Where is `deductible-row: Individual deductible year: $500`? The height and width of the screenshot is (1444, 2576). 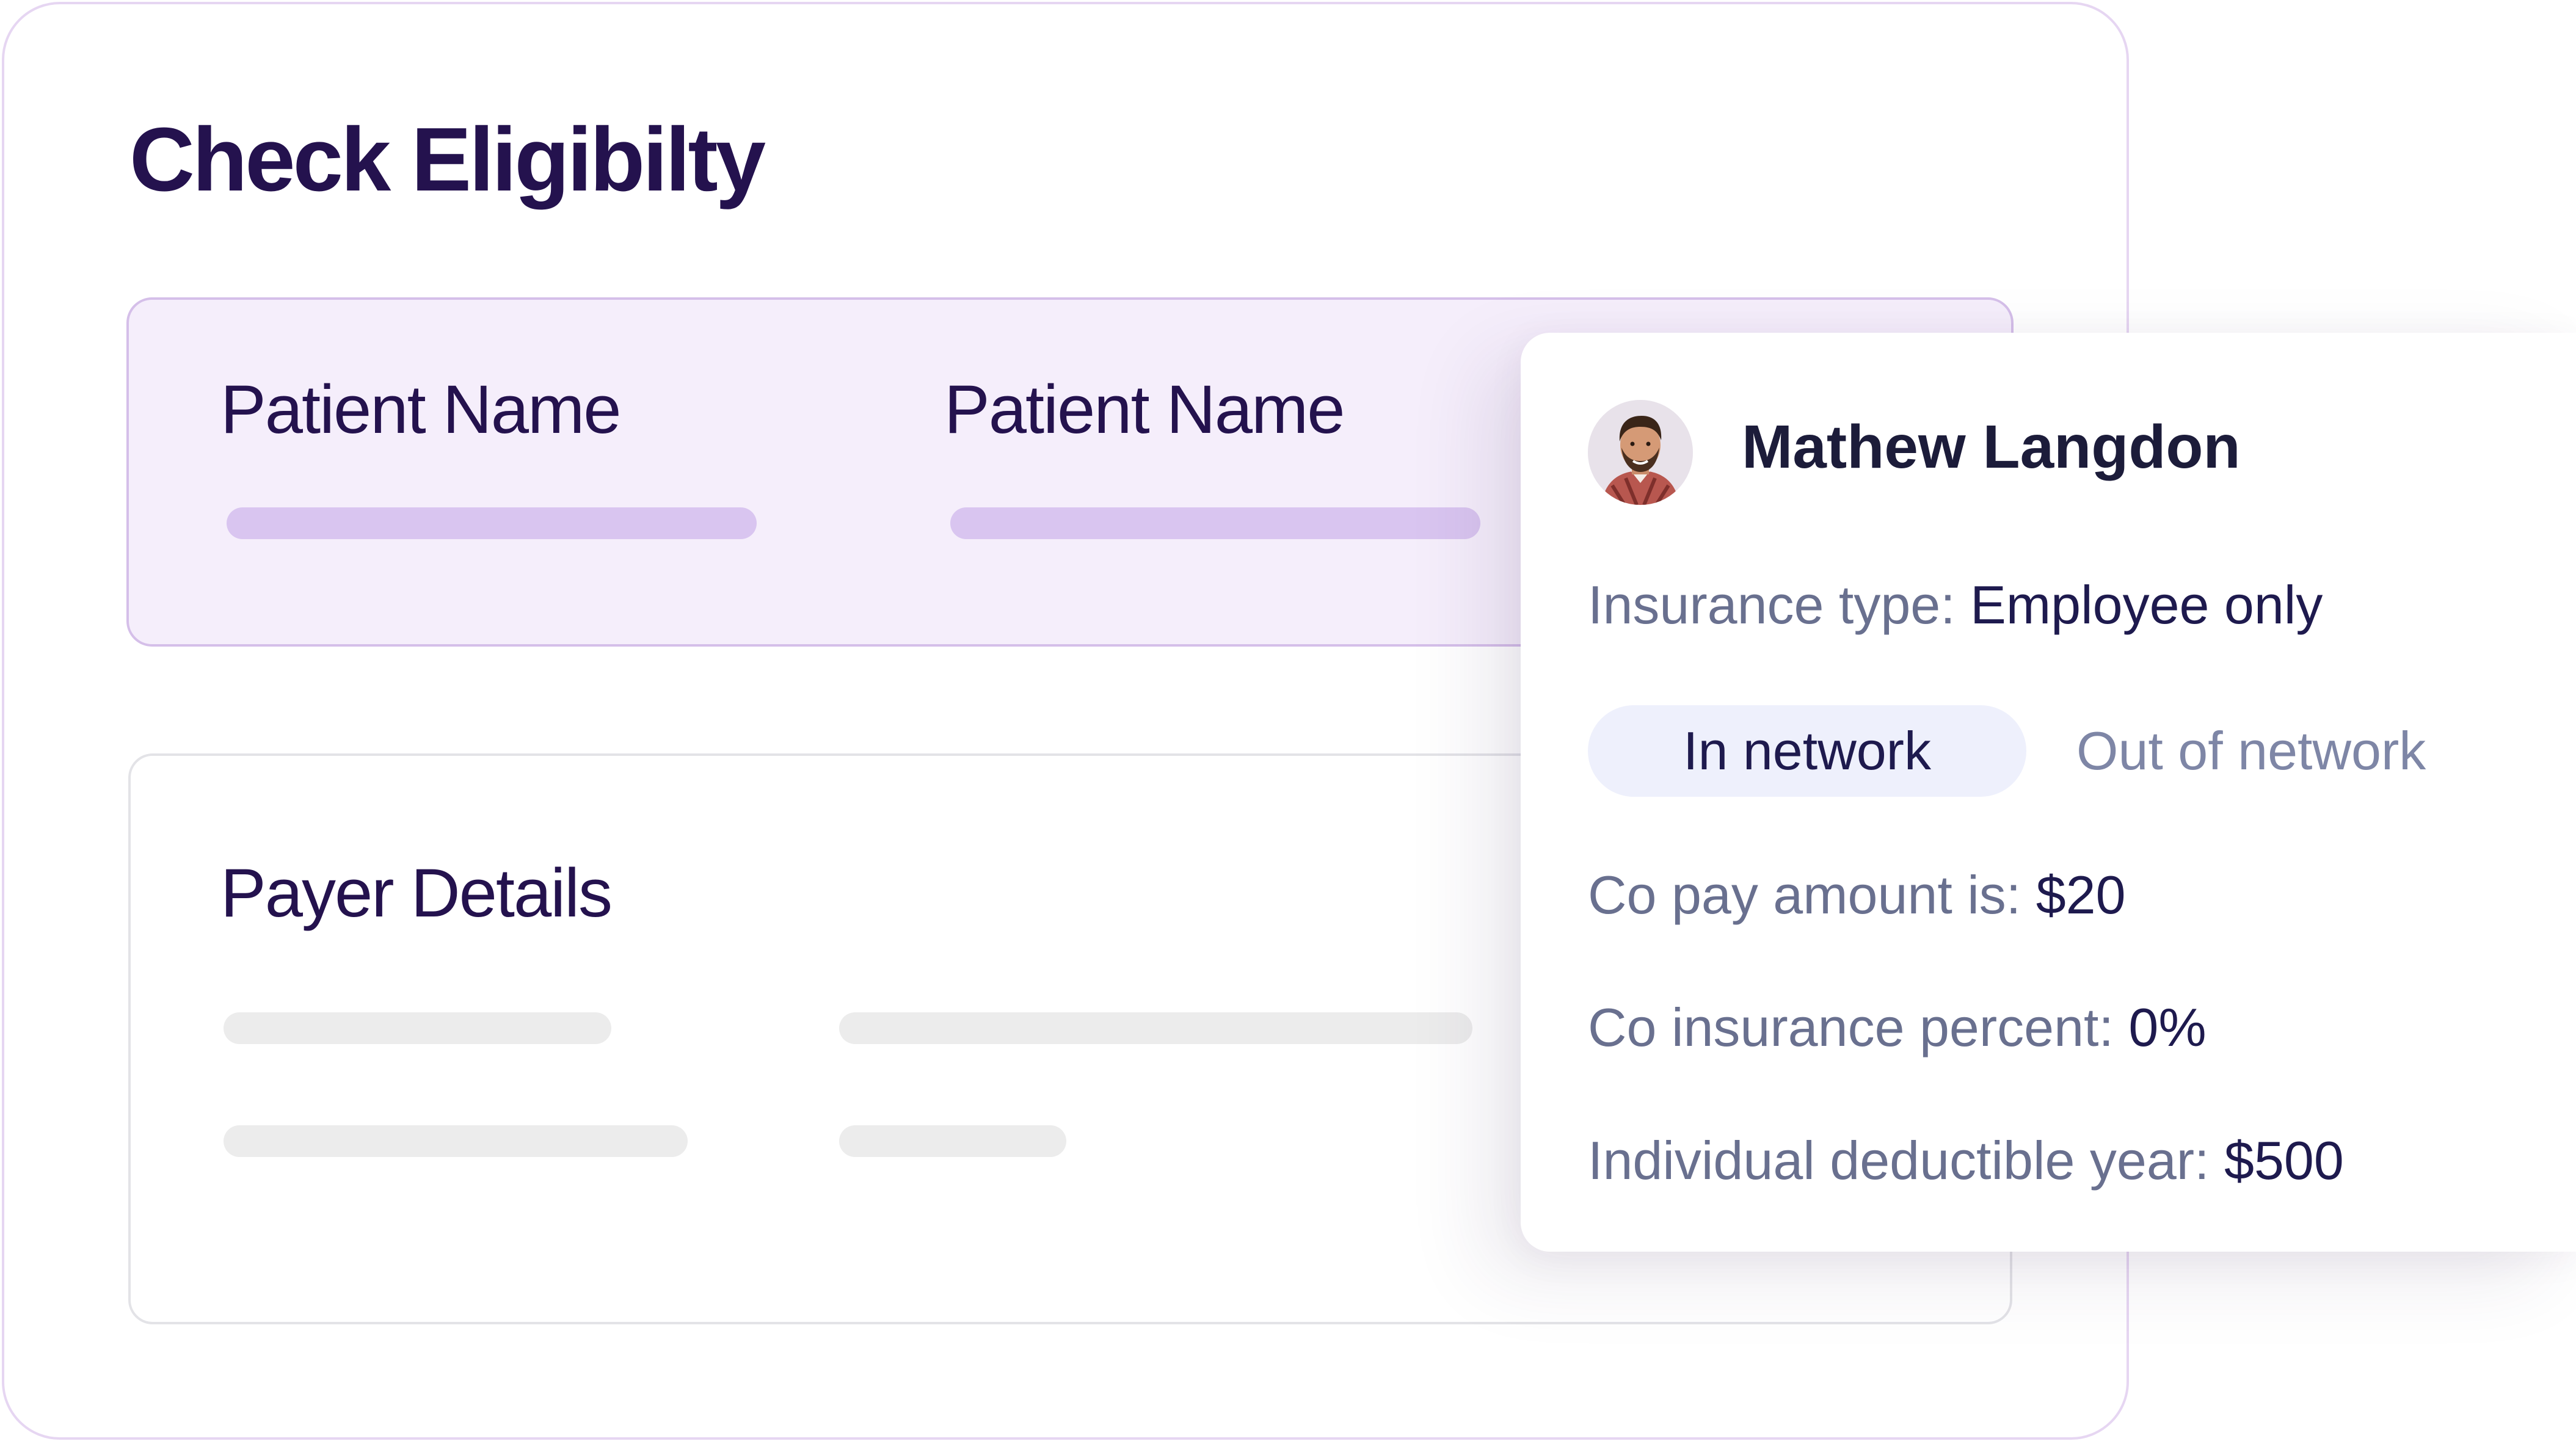 deductible-row: Individual deductible year: $500 is located at coordinates (1966, 1161).